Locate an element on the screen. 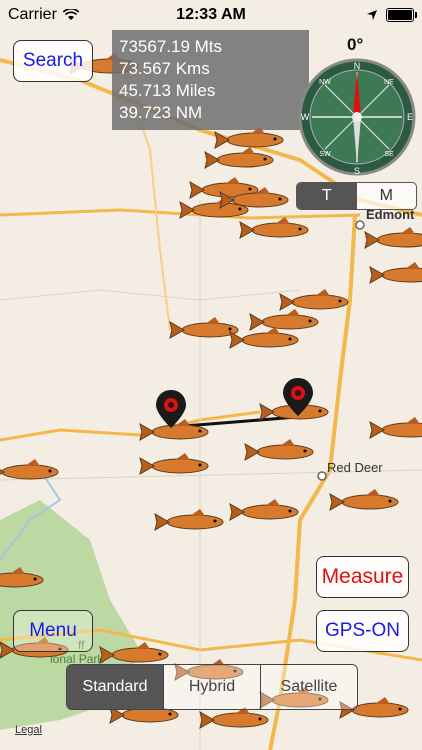  clock: 12:33 AM is located at coordinates (211, 14).